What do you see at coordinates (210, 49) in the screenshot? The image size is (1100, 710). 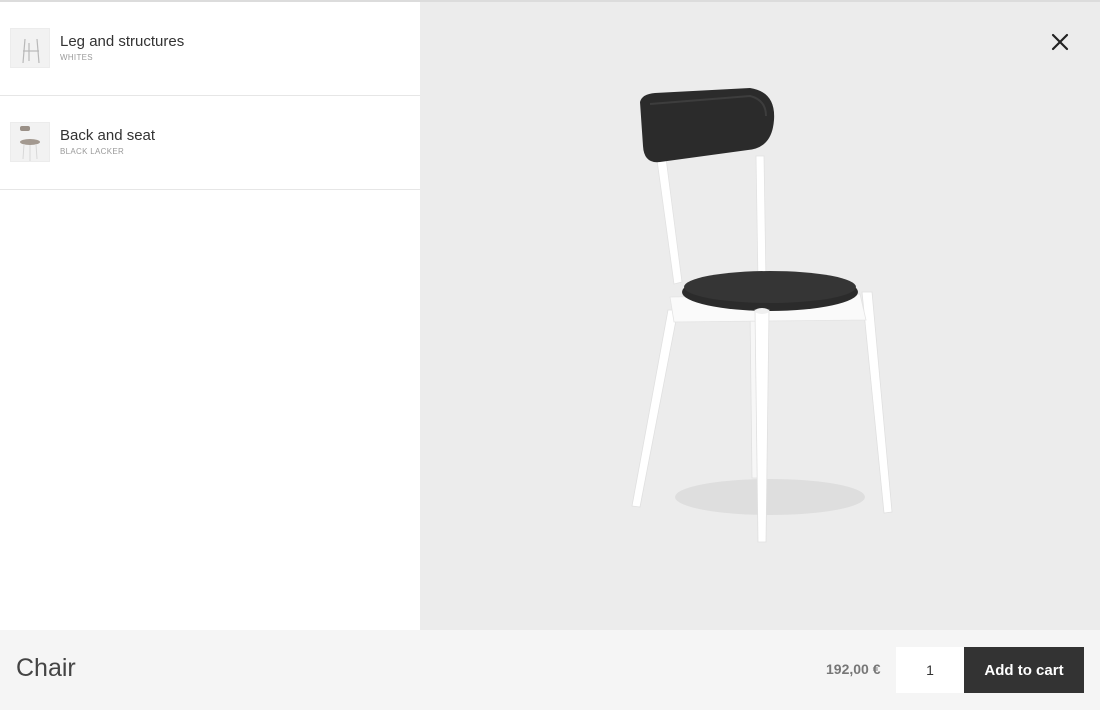 I see `option-leg-and-structures: Leg and structures WHITES` at bounding box center [210, 49].